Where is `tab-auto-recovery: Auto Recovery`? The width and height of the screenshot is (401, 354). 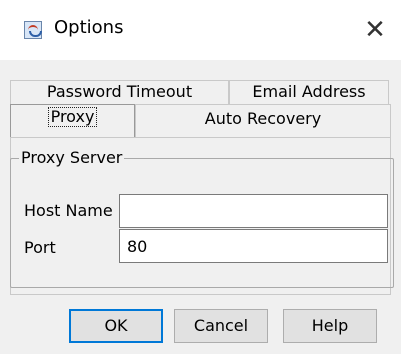
tab-auto-recovery: Auto Recovery is located at coordinates (263, 120).